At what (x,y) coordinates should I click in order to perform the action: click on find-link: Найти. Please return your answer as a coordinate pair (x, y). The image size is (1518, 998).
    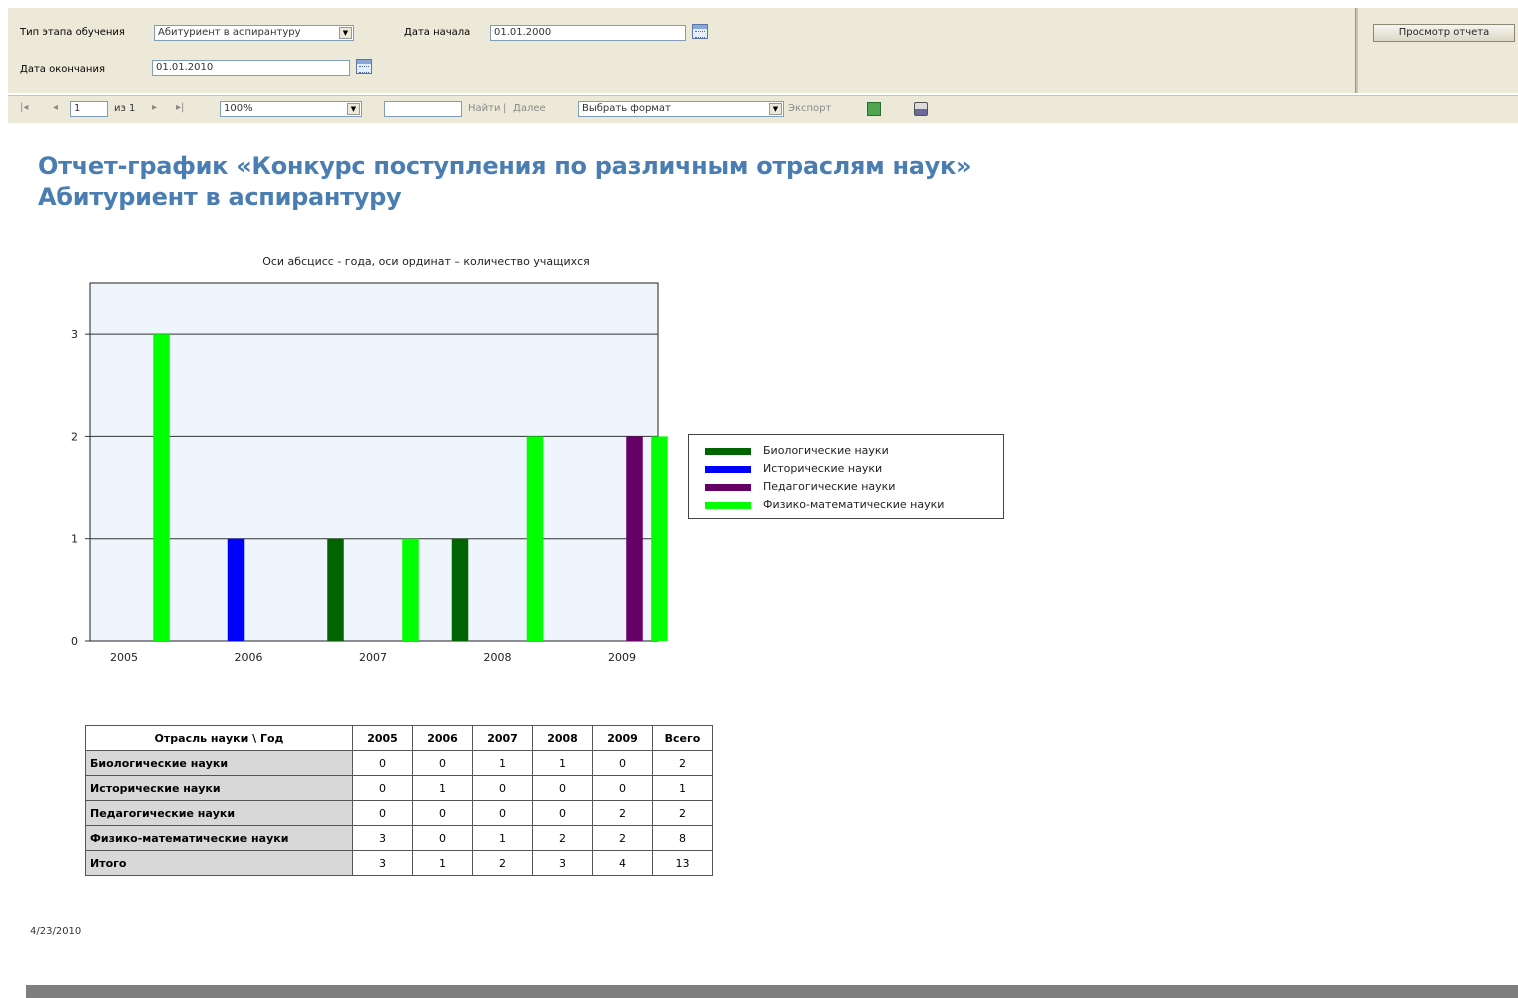
    Looking at the image, I should click on (484, 108).